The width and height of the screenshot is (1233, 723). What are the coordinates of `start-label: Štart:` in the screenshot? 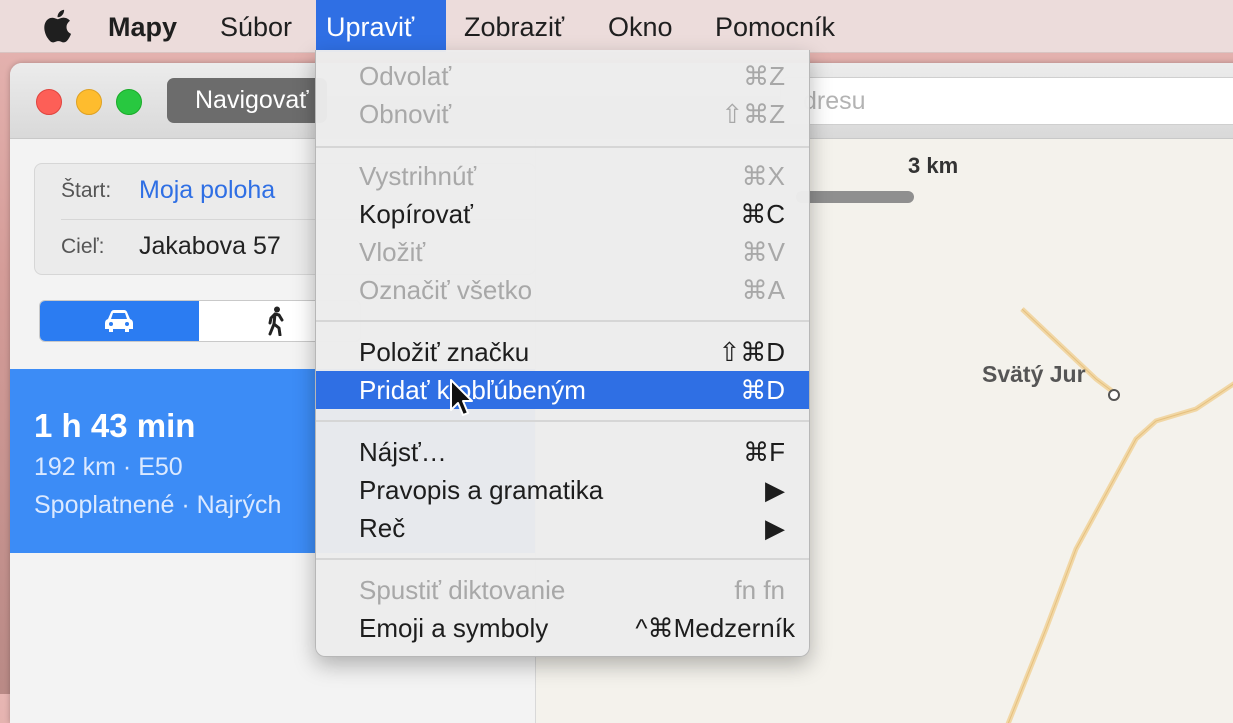 It's located at (86, 190).